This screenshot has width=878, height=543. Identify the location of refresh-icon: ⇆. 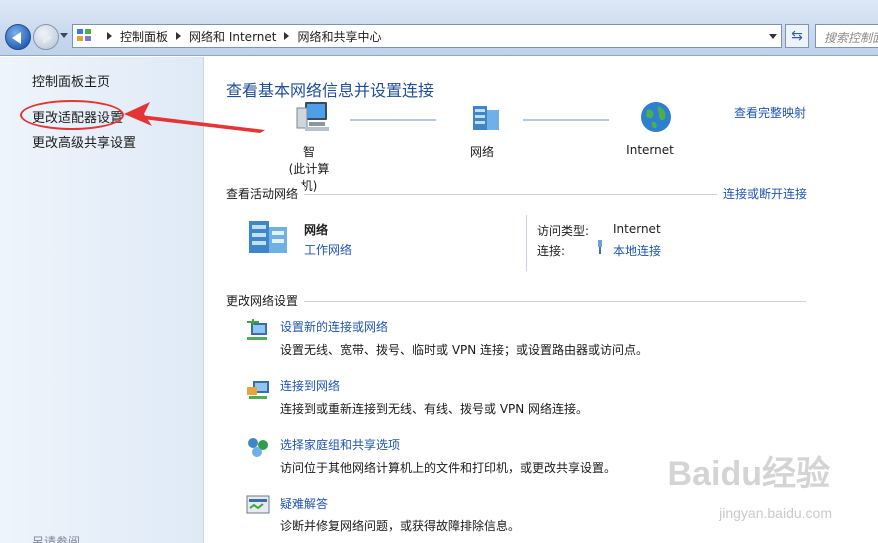
(797, 36).